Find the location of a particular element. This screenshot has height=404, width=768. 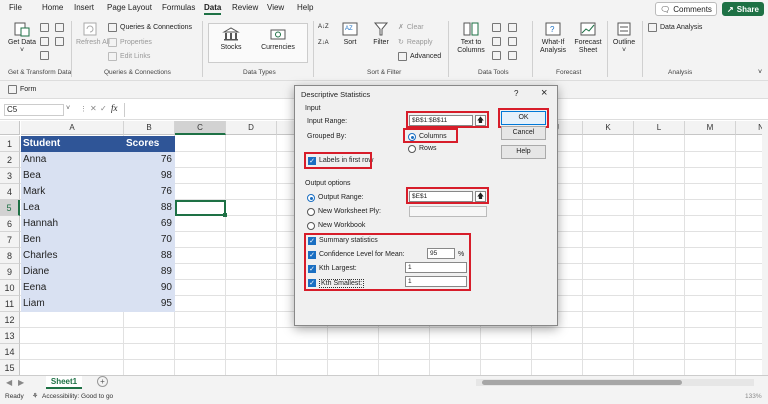

text-to-columns-button: Text to Columns is located at coordinates (471, 38).